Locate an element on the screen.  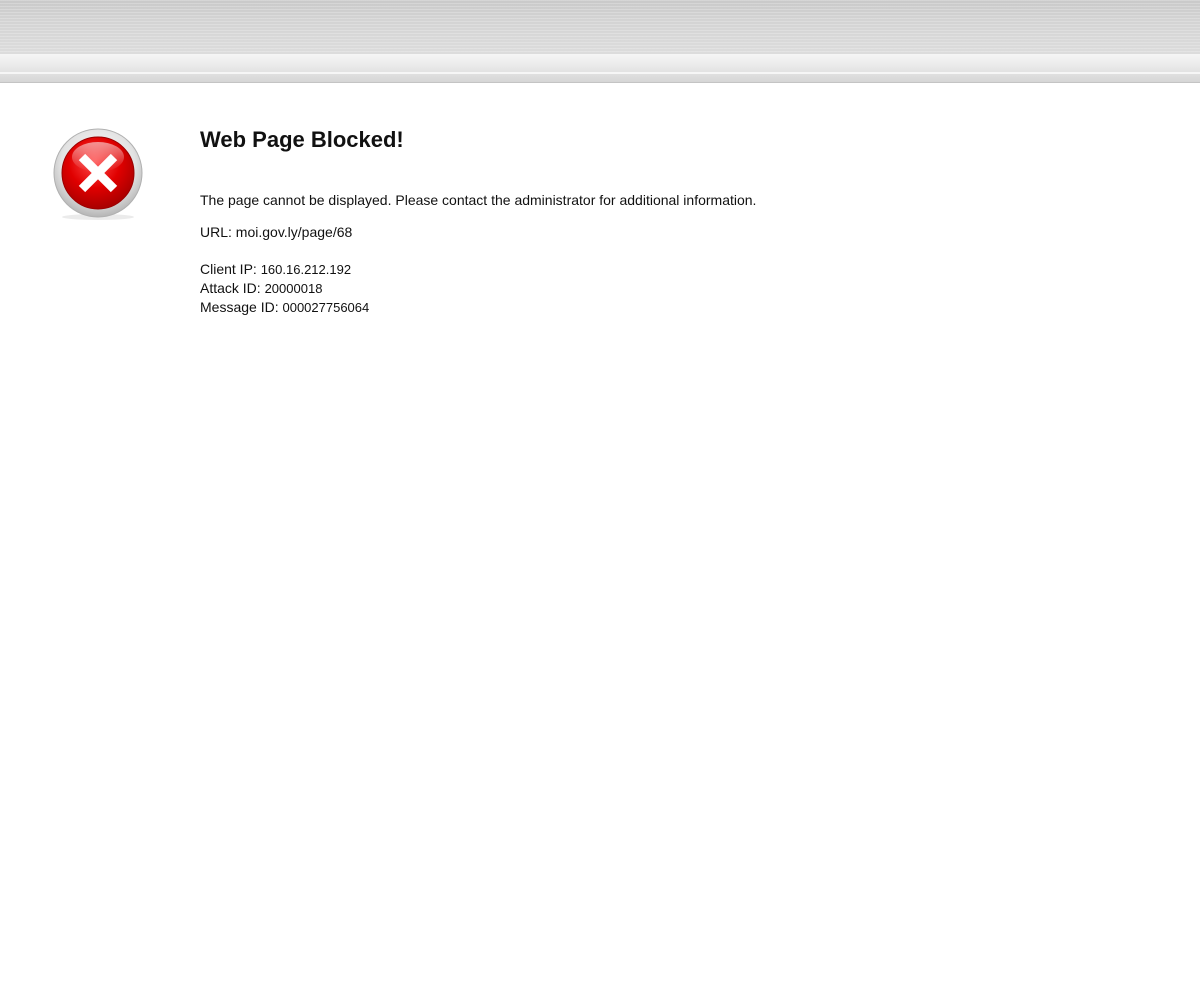
attack-id-label: Attack ID: is located at coordinates (230, 288).